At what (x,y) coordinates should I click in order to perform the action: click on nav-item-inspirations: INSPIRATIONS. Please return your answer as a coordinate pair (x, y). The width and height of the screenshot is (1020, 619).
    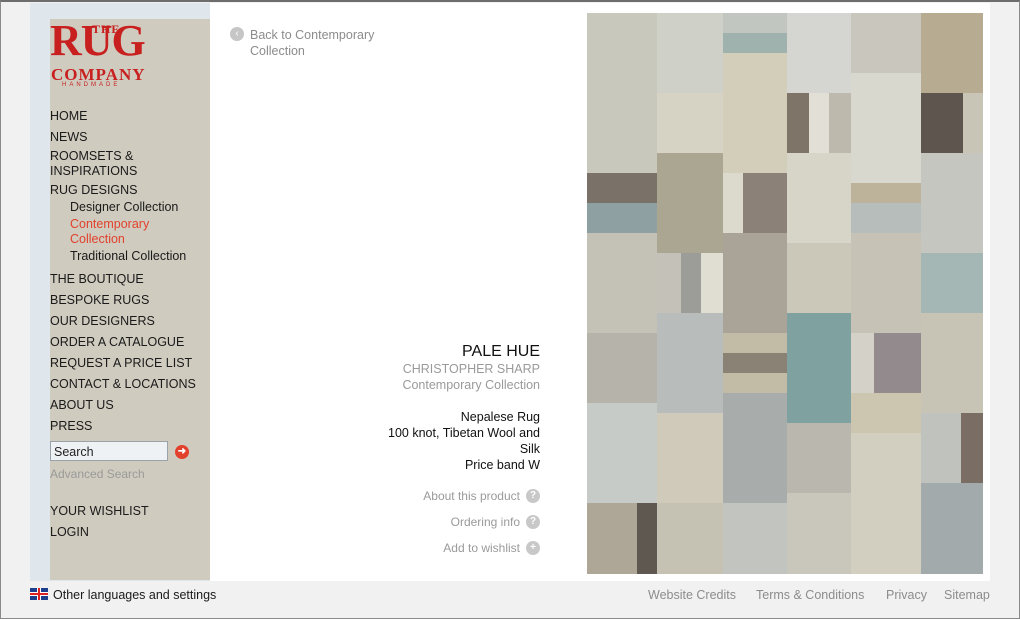
    Looking at the image, I should click on (93, 171).